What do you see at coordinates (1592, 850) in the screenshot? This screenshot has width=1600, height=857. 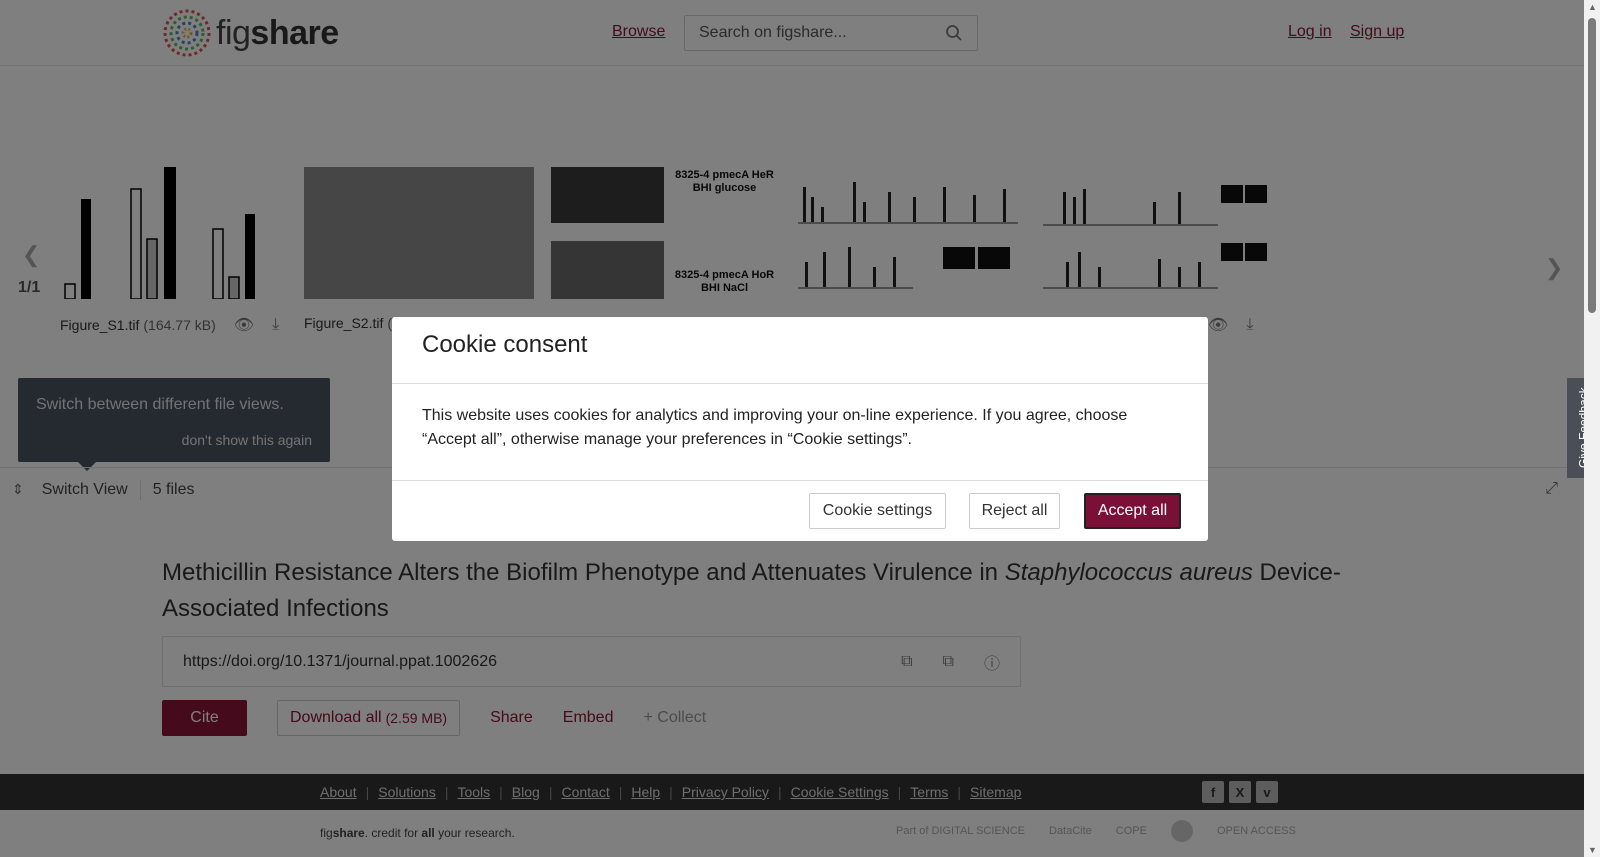 I see `scroll-down-icon: ▼` at bounding box center [1592, 850].